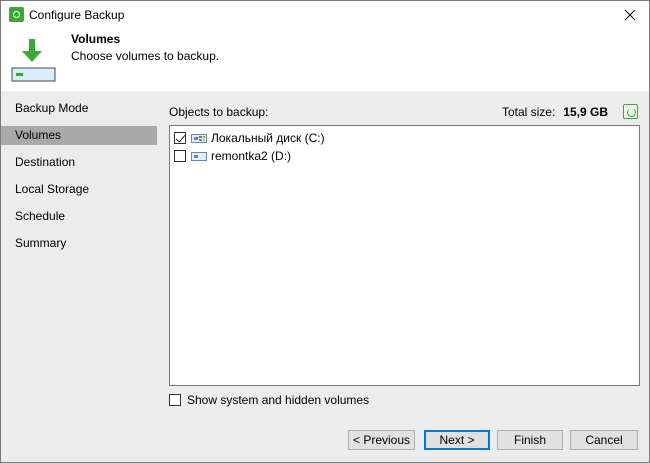  Describe the element at coordinates (77, 15) in the screenshot. I see `window-title: Configure Backup` at that location.